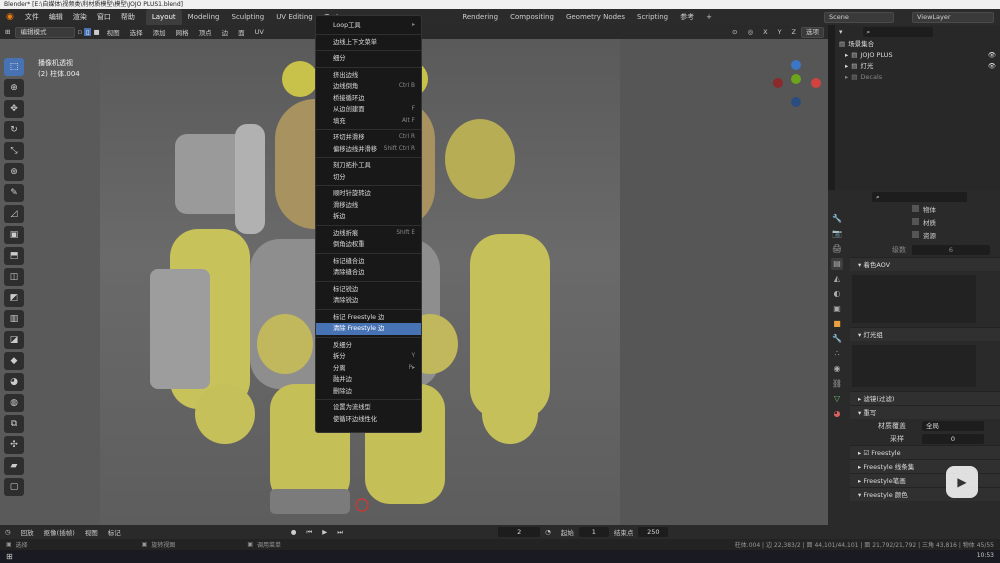 The height and width of the screenshot is (563, 1000). Describe the element at coordinates (368, 138) in the screenshot. I see `context-menu-item: 环切并滑移 Ctrl R` at that location.